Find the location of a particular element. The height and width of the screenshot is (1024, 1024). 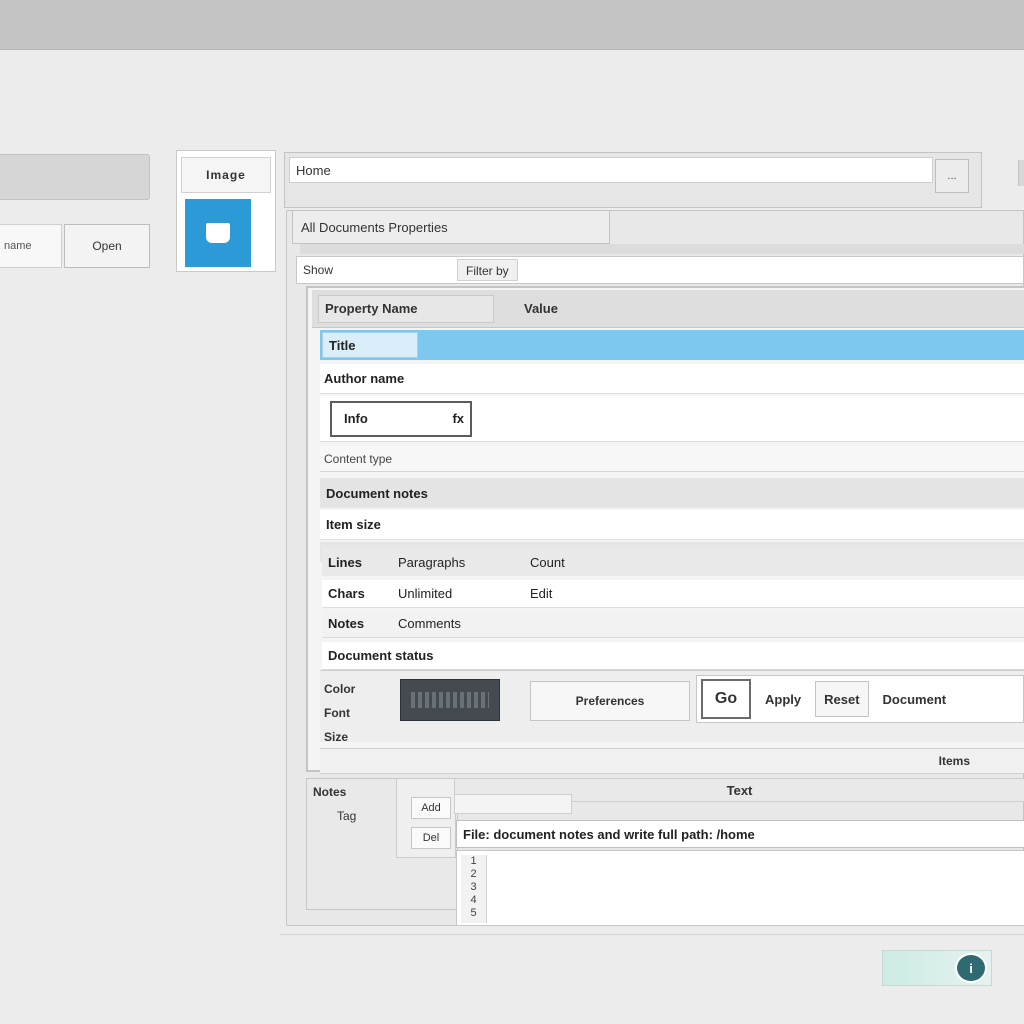

list-item-label: Title is located at coordinates (370, 345).